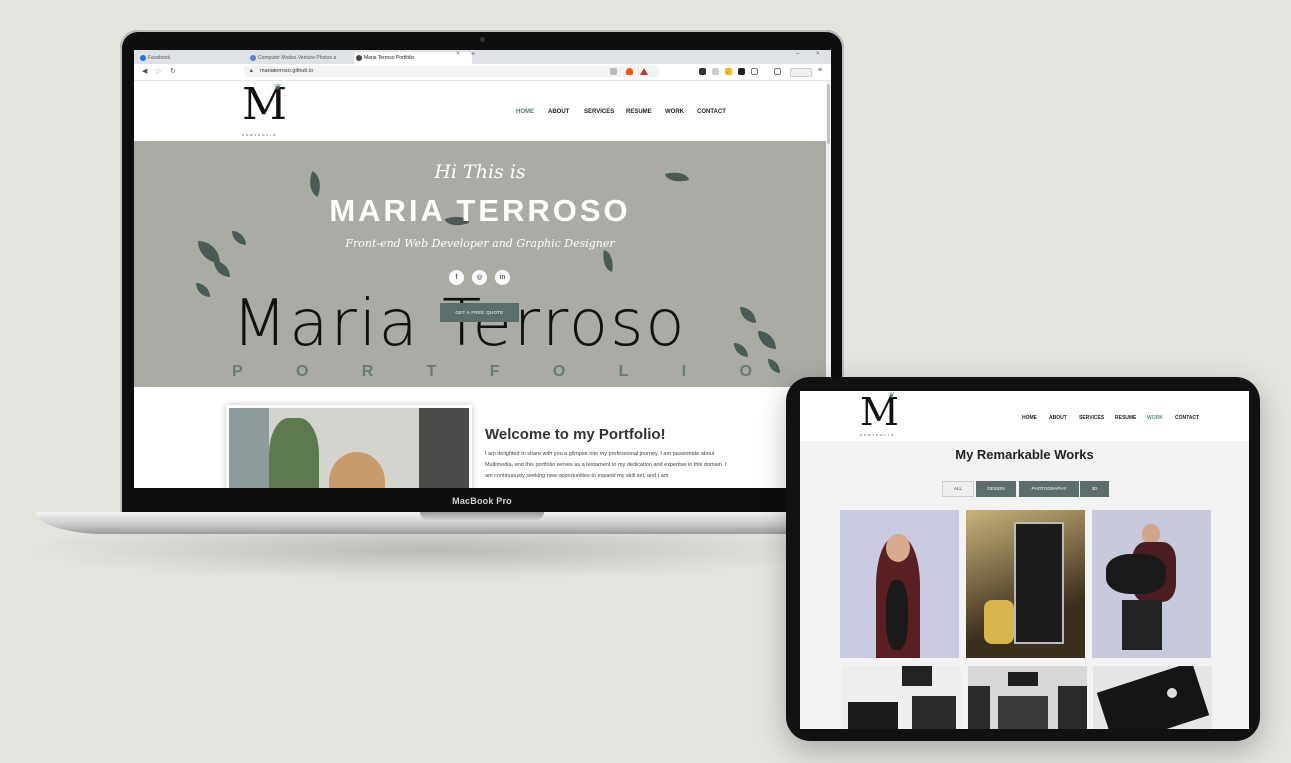 The image size is (1291, 763). Describe the element at coordinates (431, 371) in the screenshot. I see `portfolio-letter: T` at that location.